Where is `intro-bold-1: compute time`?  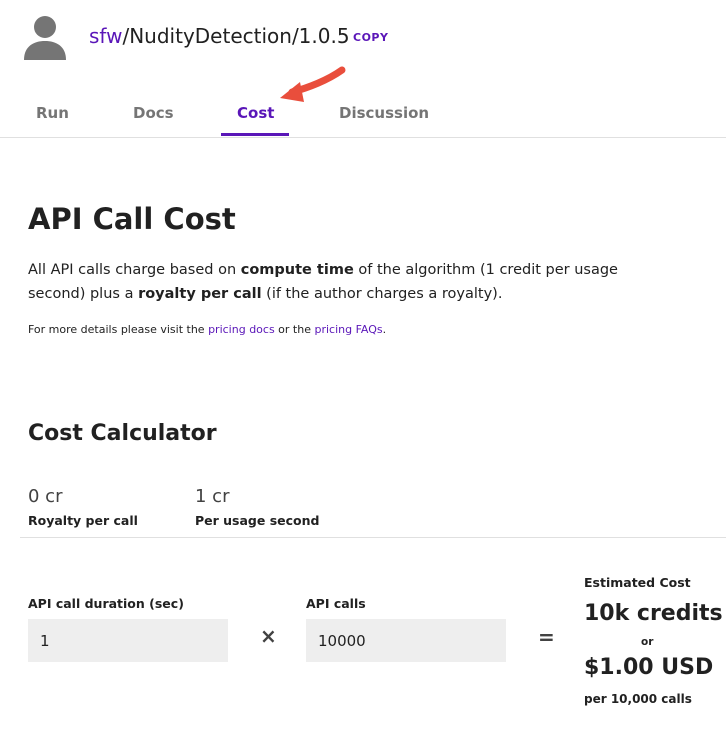 intro-bold-1: compute time is located at coordinates (297, 270).